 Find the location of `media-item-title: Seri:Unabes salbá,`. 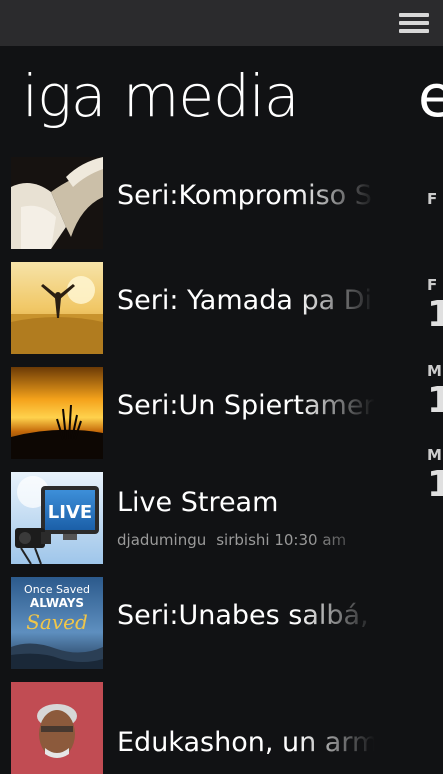

media-item-title: Seri:Unabes salbá, is located at coordinates (243, 615).